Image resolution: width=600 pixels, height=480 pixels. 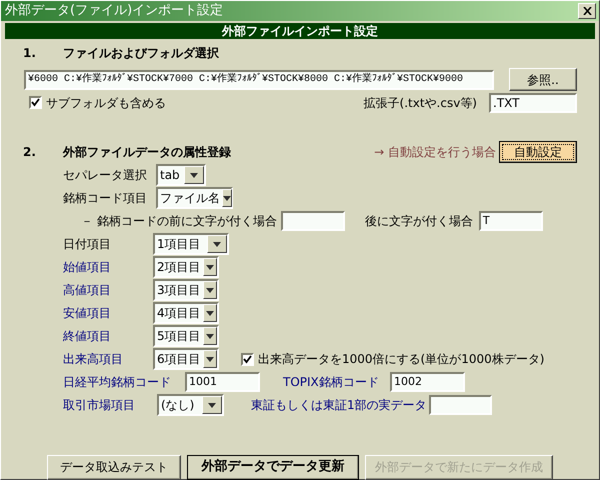 What do you see at coordinates (273, 467) in the screenshot?
I see `action-button: 外部データでデータ更新` at bounding box center [273, 467].